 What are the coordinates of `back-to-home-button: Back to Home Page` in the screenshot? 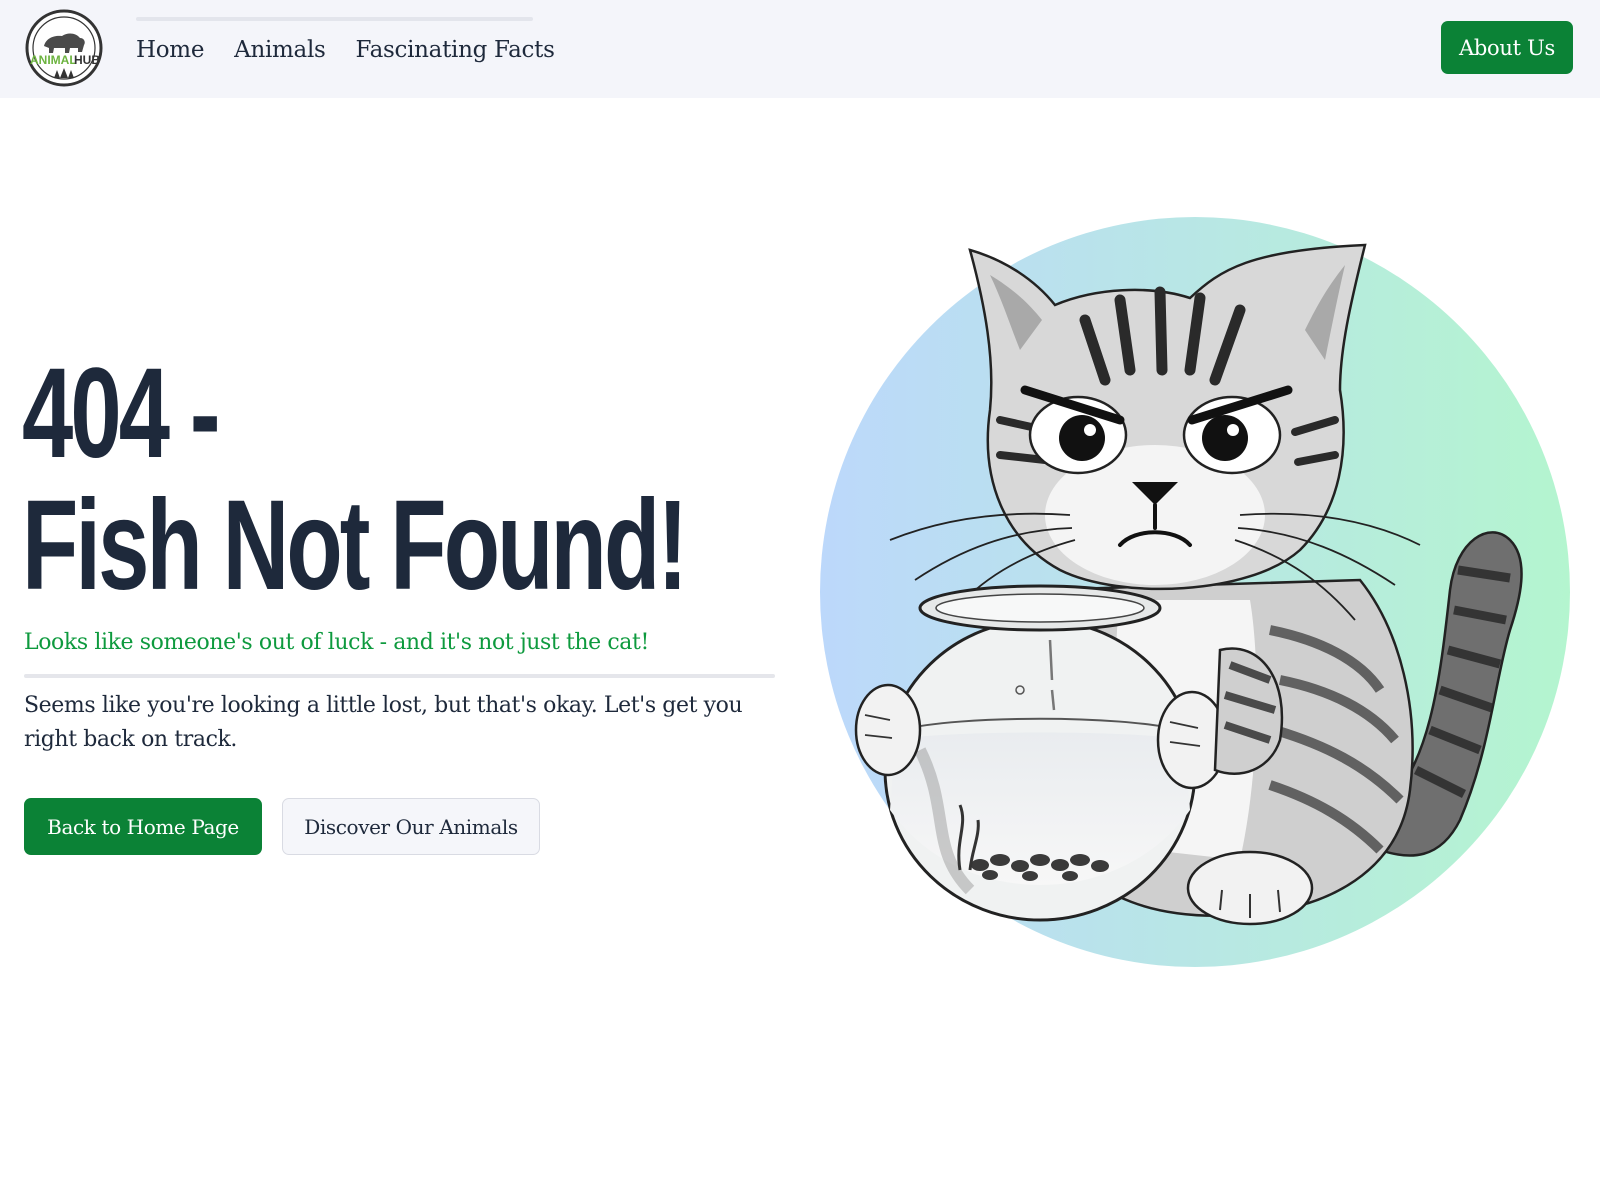 It's located at (143, 826).